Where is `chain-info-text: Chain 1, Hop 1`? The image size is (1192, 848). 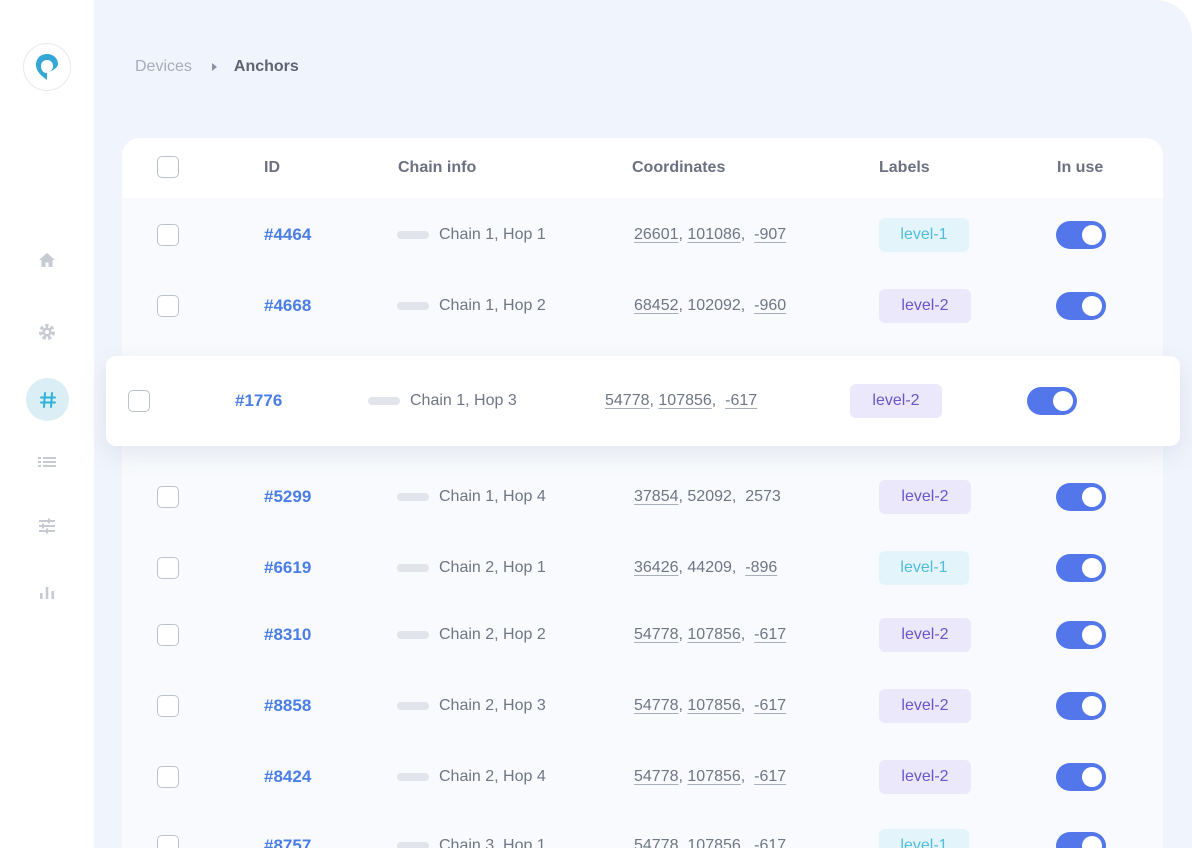
chain-info-text: Chain 1, Hop 1 is located at coordinates (492, 234).